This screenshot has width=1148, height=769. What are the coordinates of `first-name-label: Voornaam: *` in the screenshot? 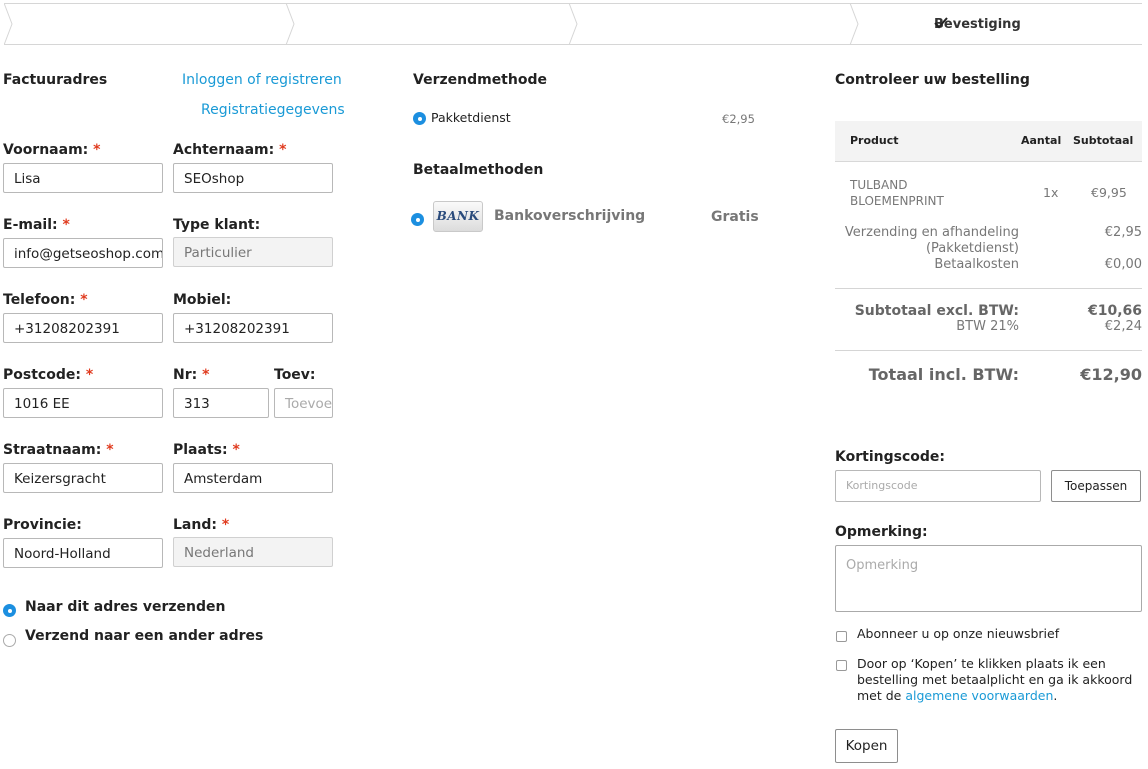 It's located at (52, 150).